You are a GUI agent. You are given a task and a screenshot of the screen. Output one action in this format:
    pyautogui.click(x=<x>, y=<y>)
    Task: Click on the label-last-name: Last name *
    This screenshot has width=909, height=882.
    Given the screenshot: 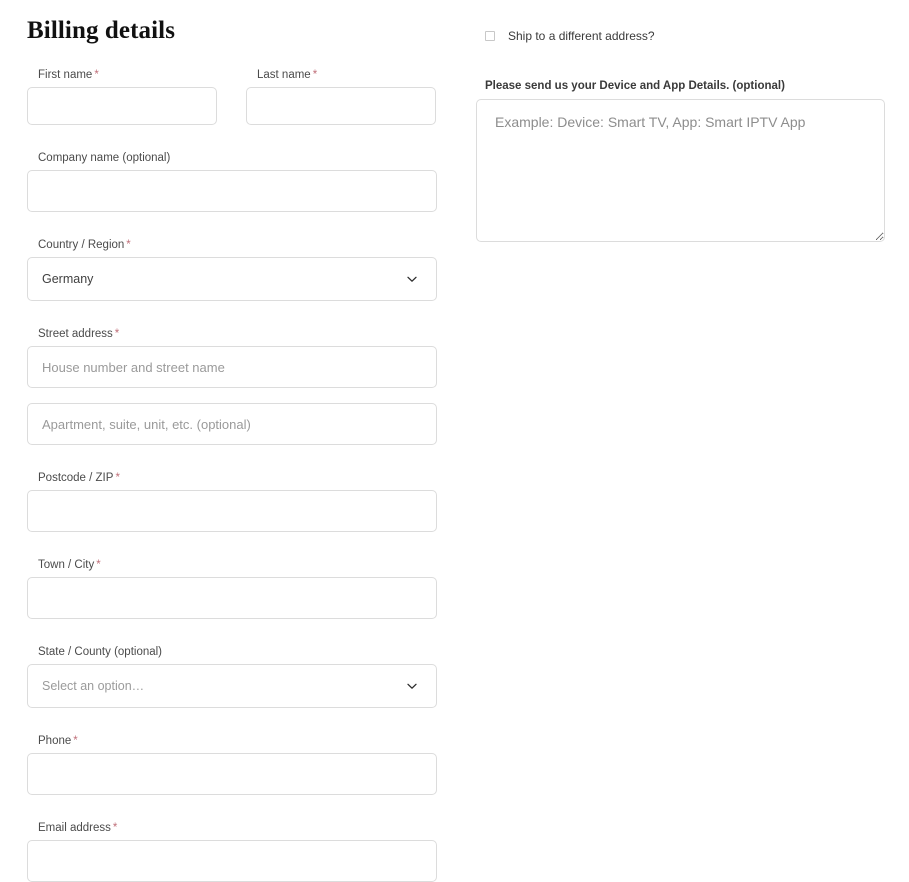 What is the action you would take?
    pyautogui.click(x=341, y=75)
    